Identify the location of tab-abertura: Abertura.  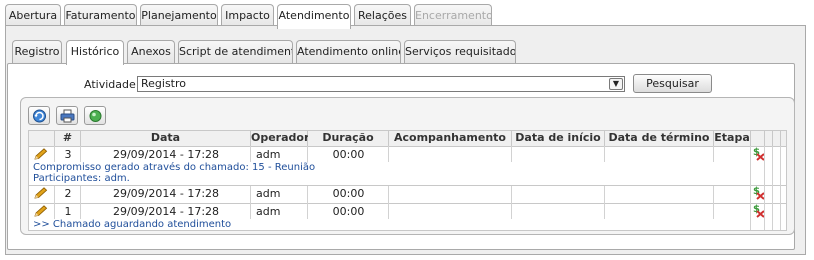
(33, 15).